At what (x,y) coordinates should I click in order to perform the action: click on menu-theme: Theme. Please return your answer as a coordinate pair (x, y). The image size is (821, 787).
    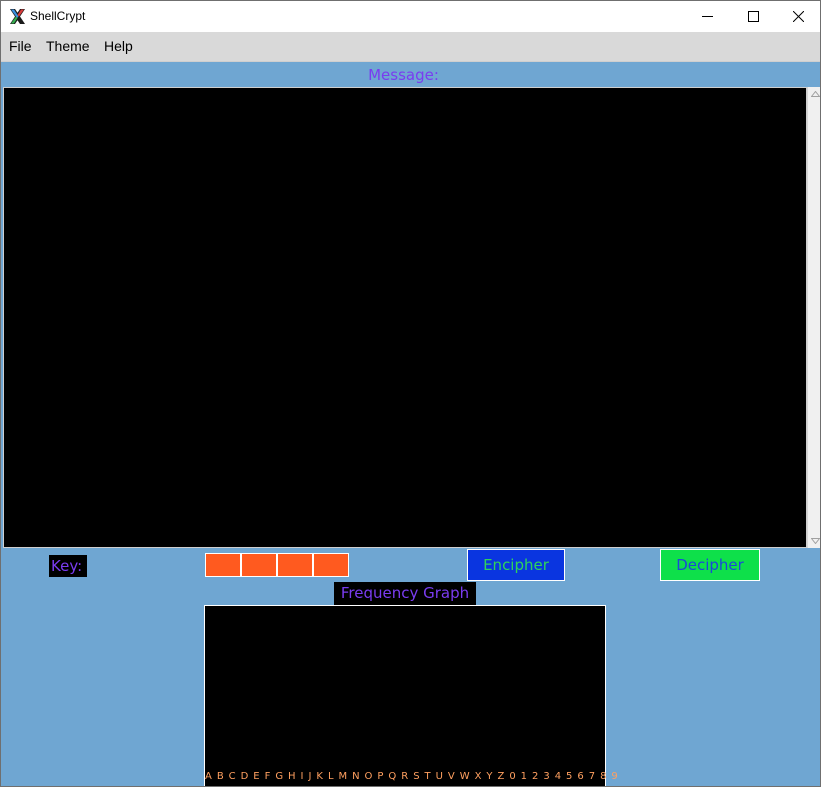
    Looking at the image, I should click on (68, 46).